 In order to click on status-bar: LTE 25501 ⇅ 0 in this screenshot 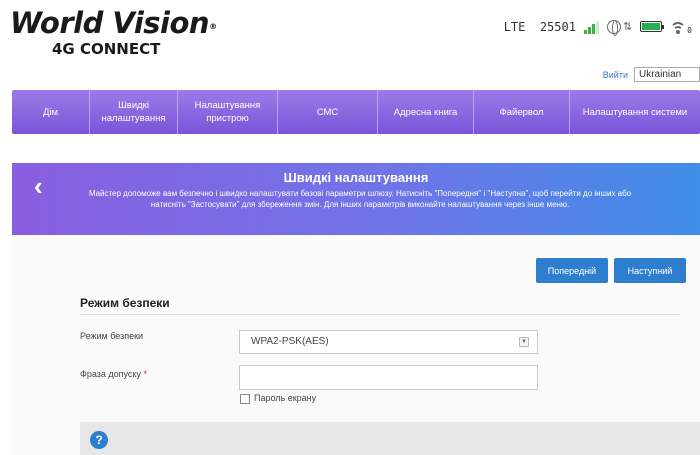, I will do `click(597, 27)`.